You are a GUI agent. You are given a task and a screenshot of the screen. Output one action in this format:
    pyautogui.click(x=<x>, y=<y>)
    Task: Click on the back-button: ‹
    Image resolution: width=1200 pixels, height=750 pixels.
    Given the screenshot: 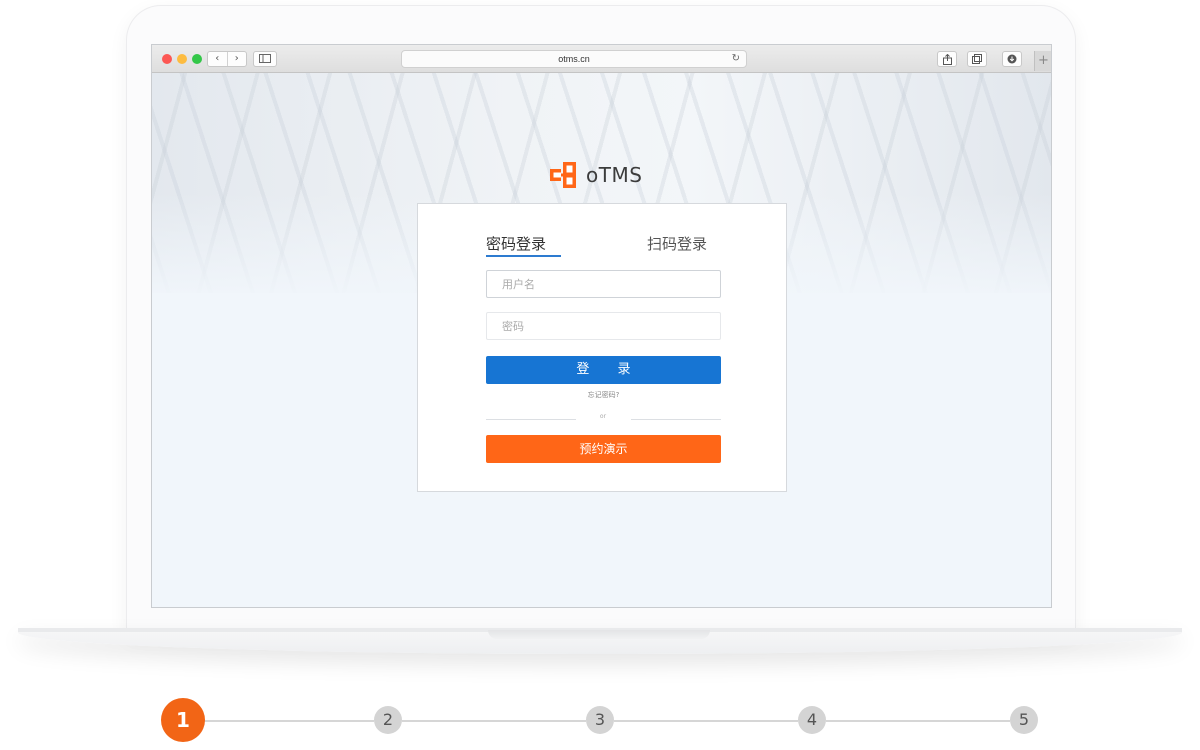 What is the action you would take?
    pyautogui.click(x=218, y=59)
    